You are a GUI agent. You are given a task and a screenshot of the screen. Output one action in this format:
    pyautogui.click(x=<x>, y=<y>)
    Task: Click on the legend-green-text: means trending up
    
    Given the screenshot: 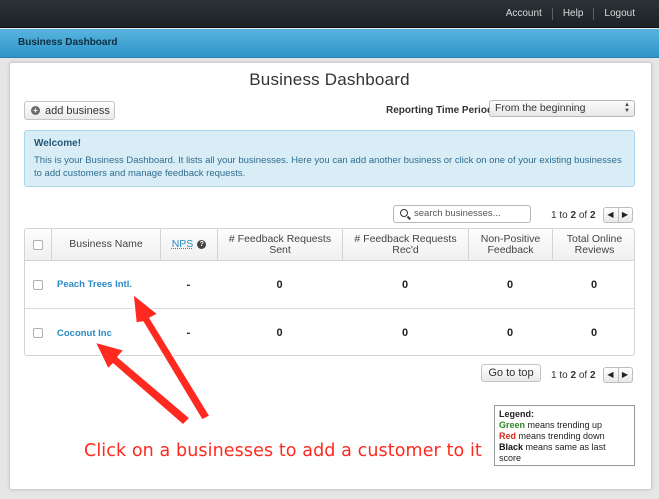 What is the action you would take?
    pyautogui.click(x=564, y=425)
    